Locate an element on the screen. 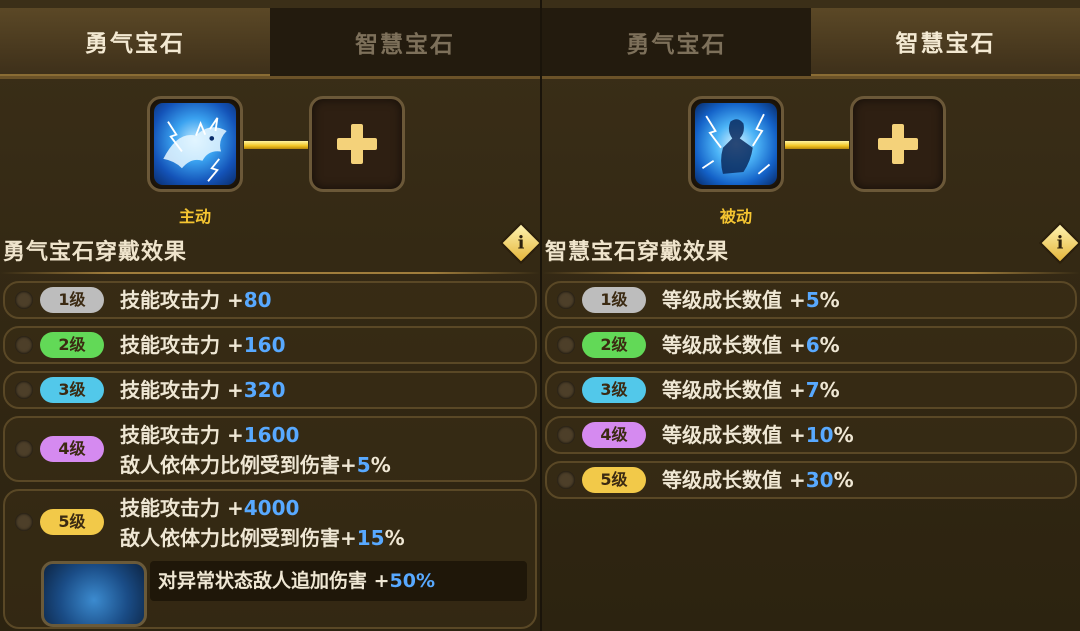 This screenshot has height=631, width=1080. effect-line: 技能攻击力 +80 is located at coordinates (196, 300).